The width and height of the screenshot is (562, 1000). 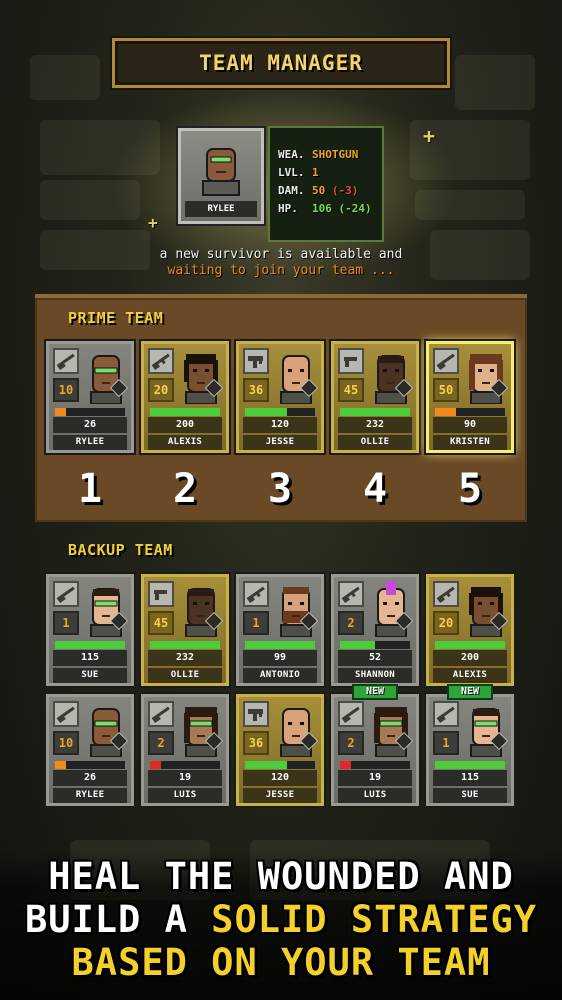 What do you see at coordinates (470, 692) in the screenshot?
I see `new-badge: NEW` at bounding box center [470, 692].